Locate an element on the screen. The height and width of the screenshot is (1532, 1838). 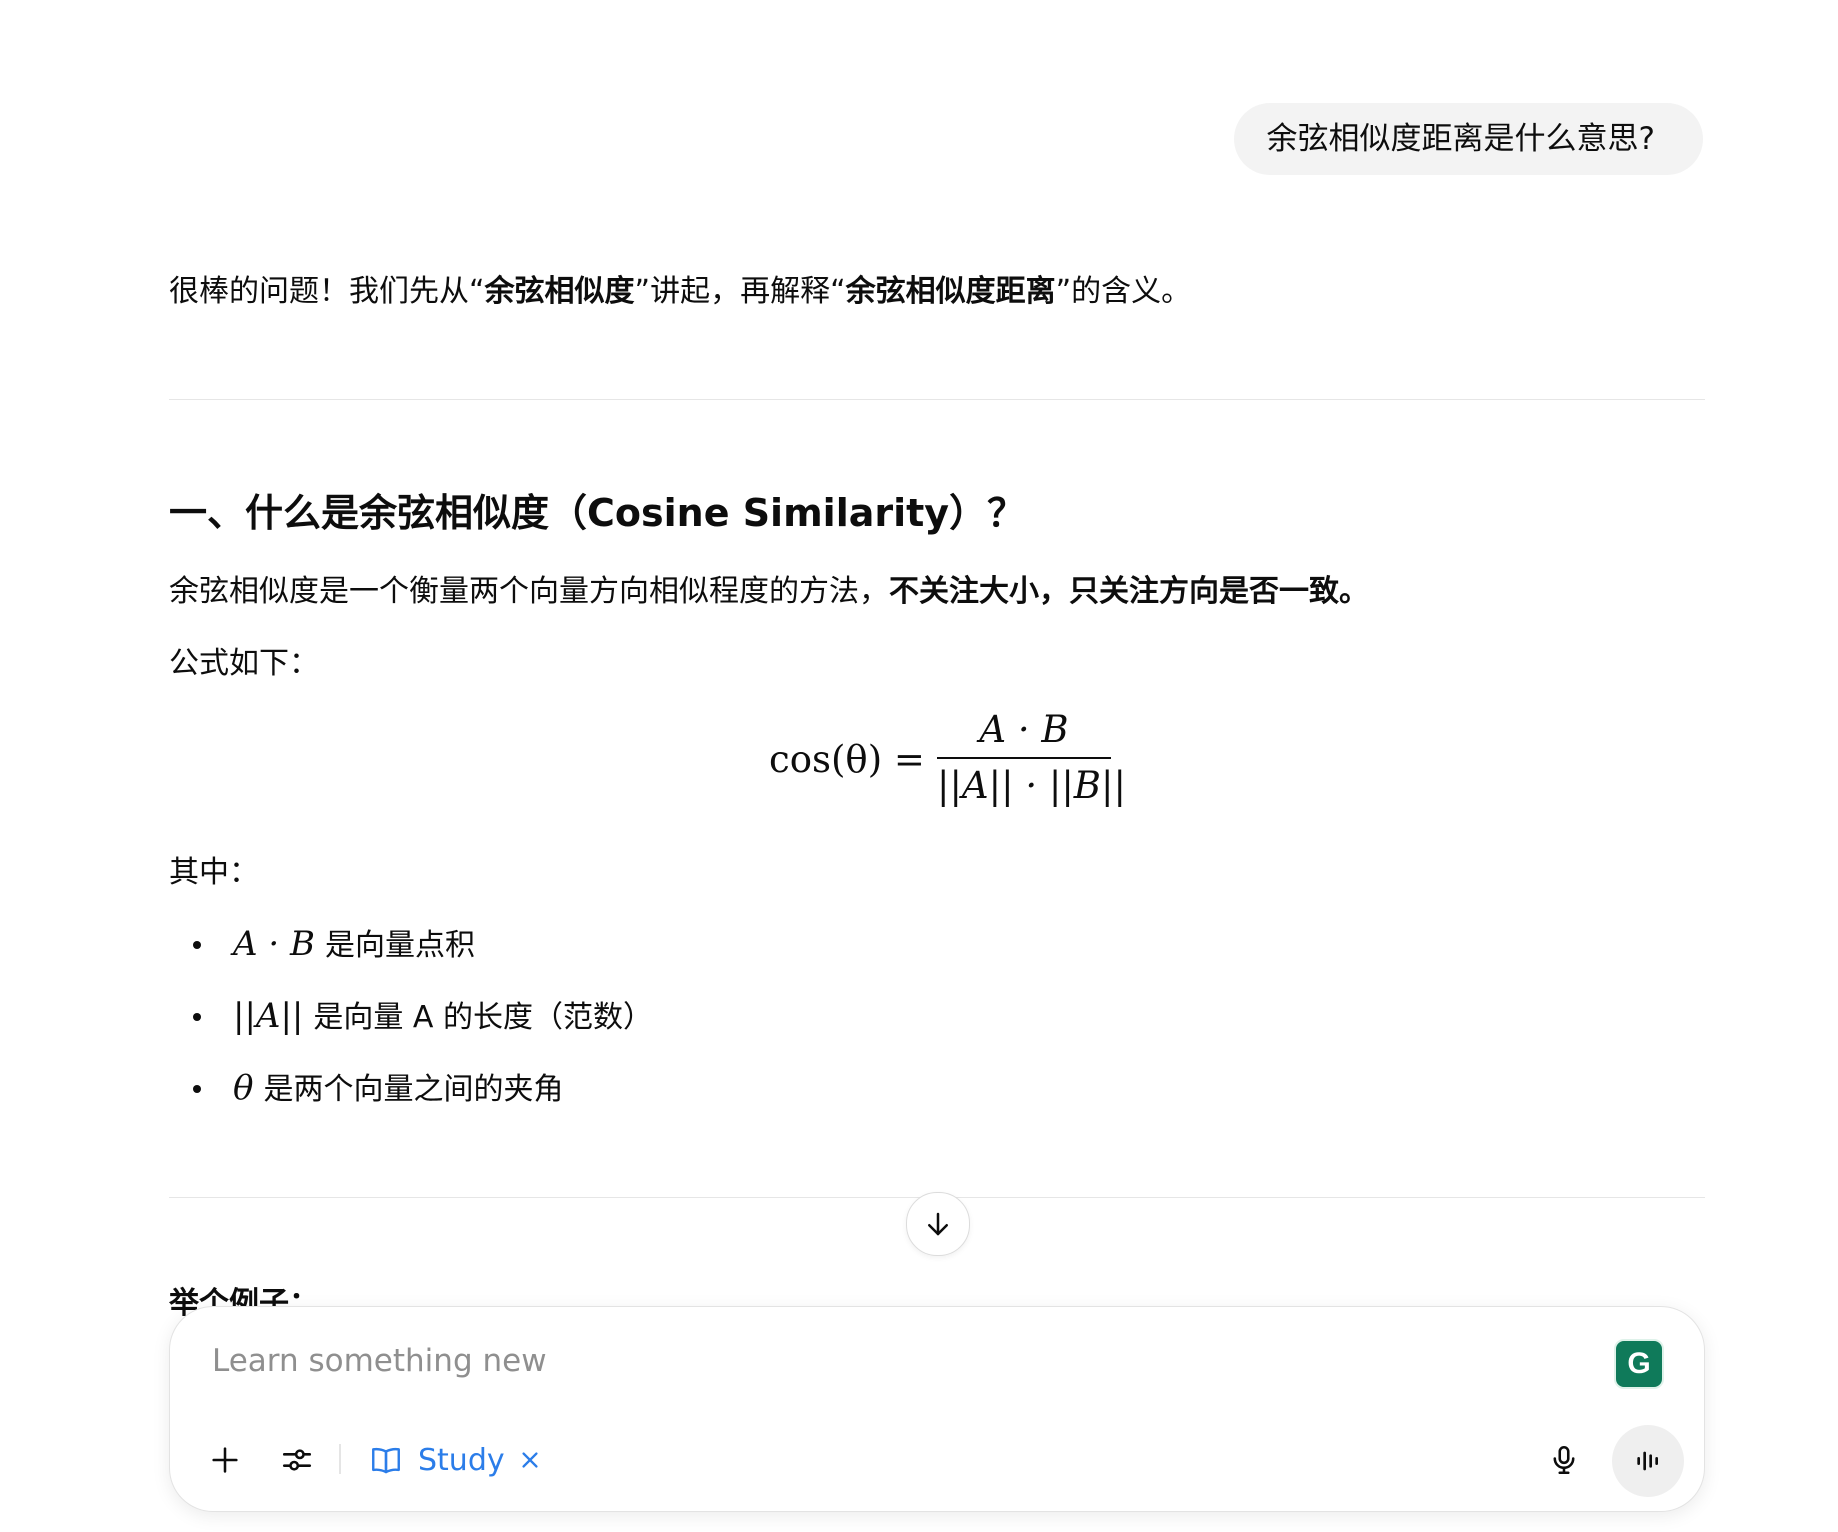
where-label: 其中： is located at coordinates (214, 872).